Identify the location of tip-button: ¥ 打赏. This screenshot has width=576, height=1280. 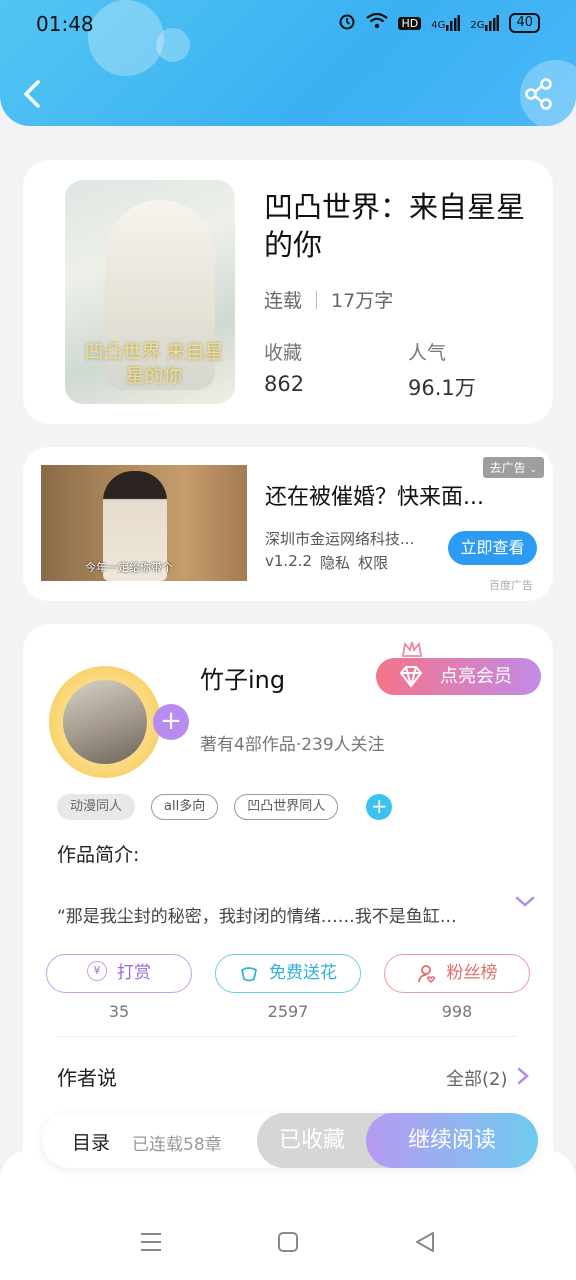
(119, 973).